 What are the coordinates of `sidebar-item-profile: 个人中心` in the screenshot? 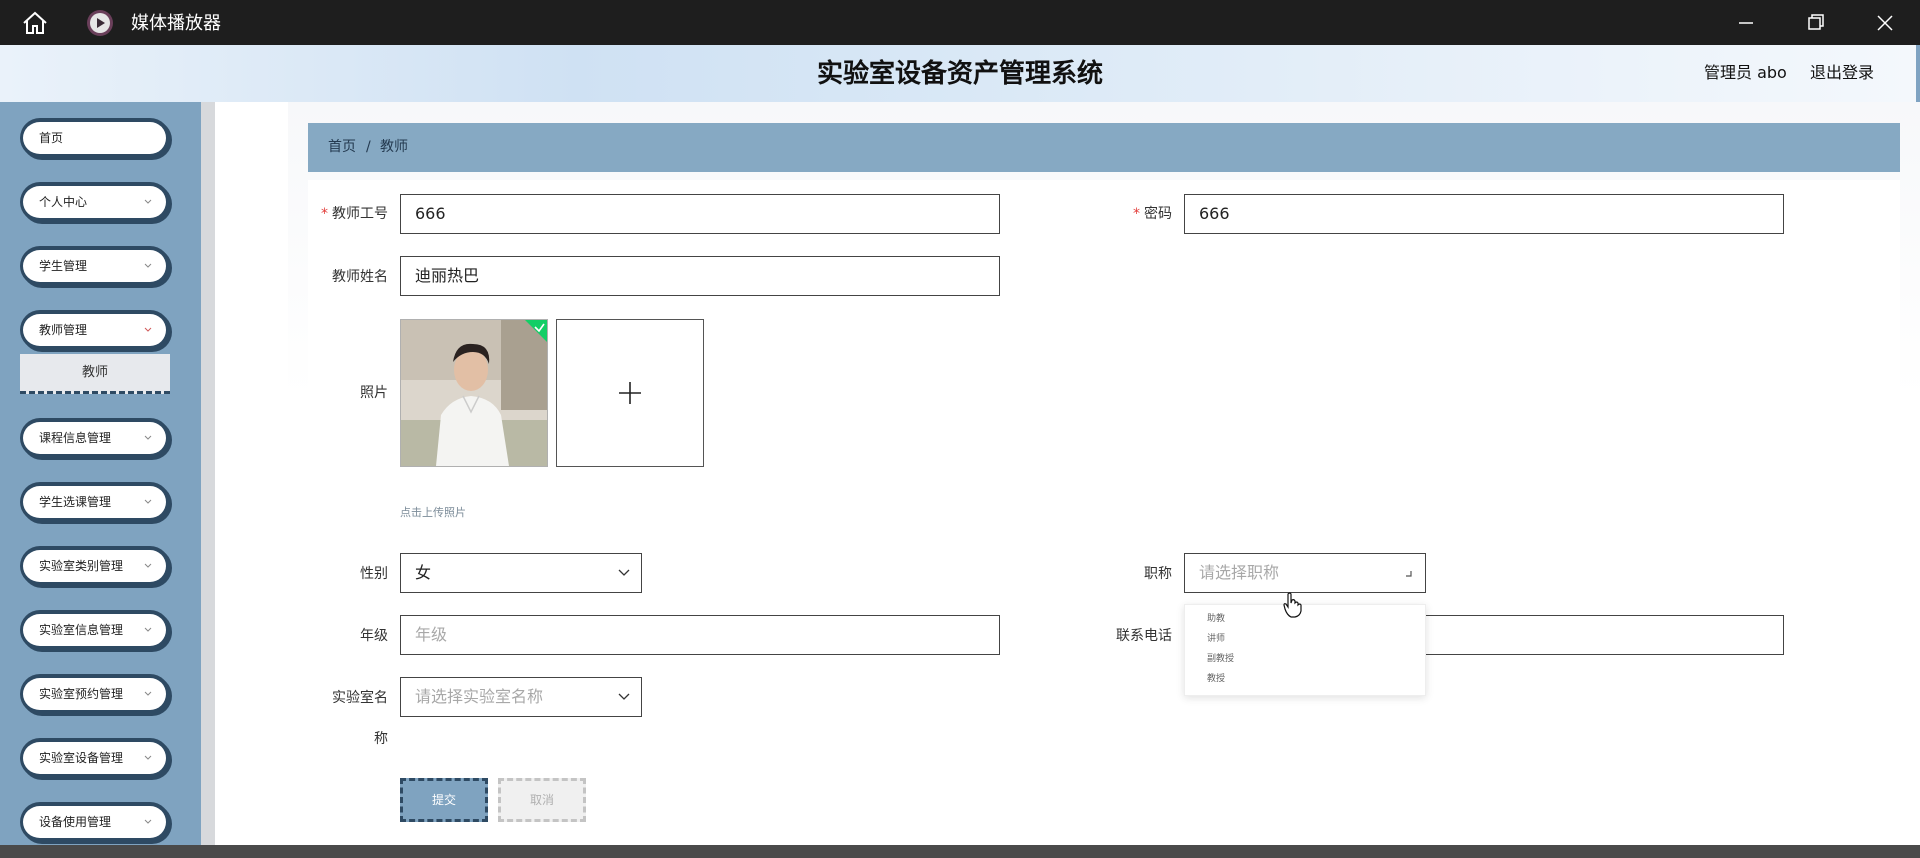 It's located at (95, 202).